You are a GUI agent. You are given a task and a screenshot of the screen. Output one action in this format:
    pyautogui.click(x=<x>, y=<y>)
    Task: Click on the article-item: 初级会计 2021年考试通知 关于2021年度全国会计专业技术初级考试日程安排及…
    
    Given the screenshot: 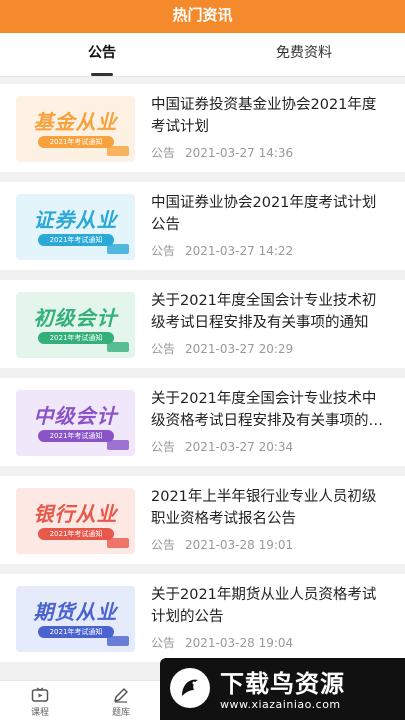 What is the action you would take?
    pyautogui.click(x=202, y=324)
    